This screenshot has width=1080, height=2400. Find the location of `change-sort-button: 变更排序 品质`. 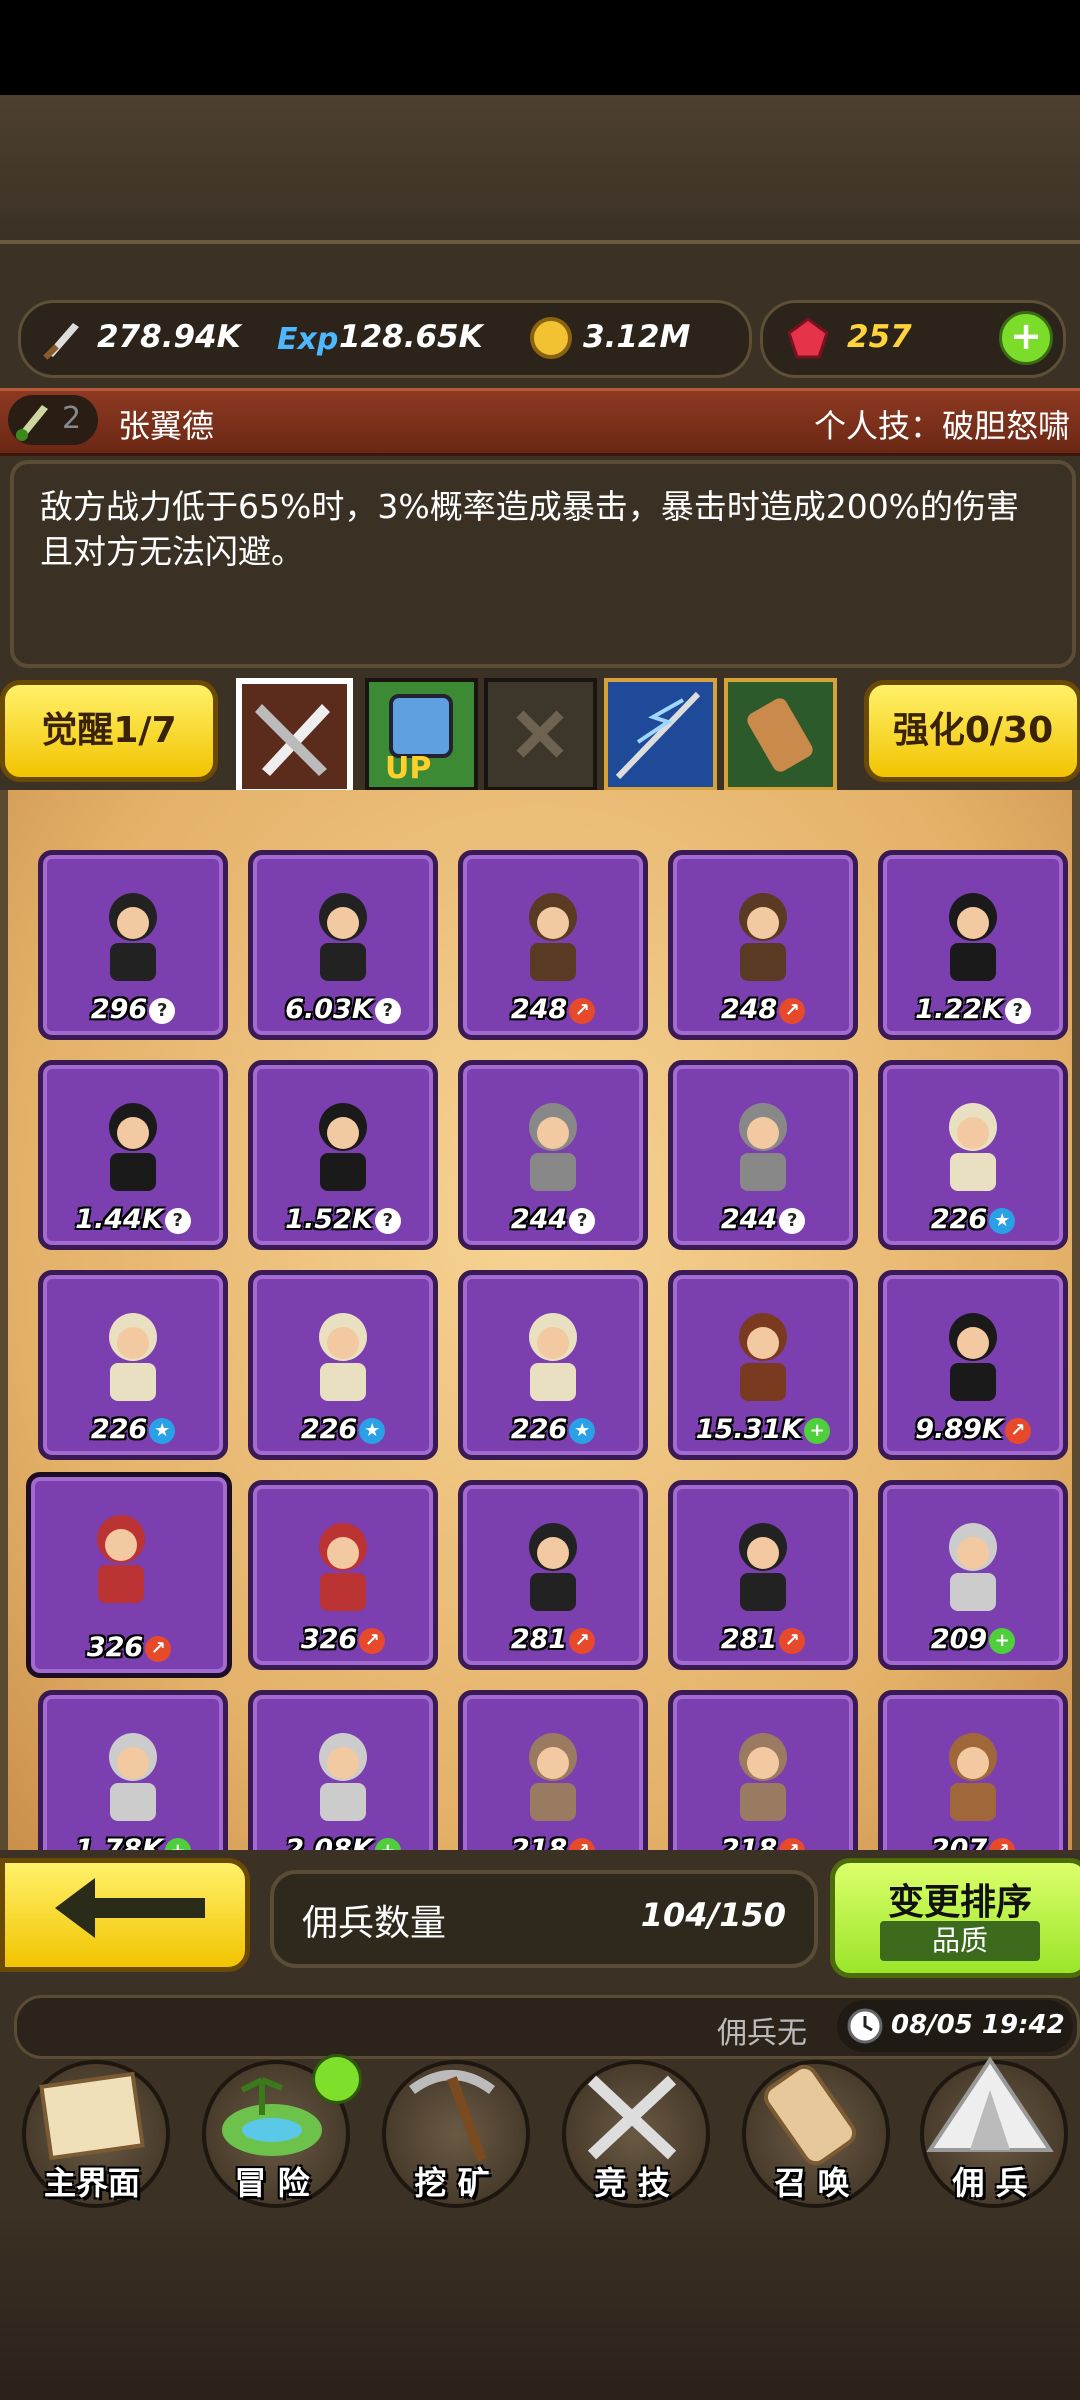

change-sort-button: 变更排序 品质 is located at coordinates (955, 1918).